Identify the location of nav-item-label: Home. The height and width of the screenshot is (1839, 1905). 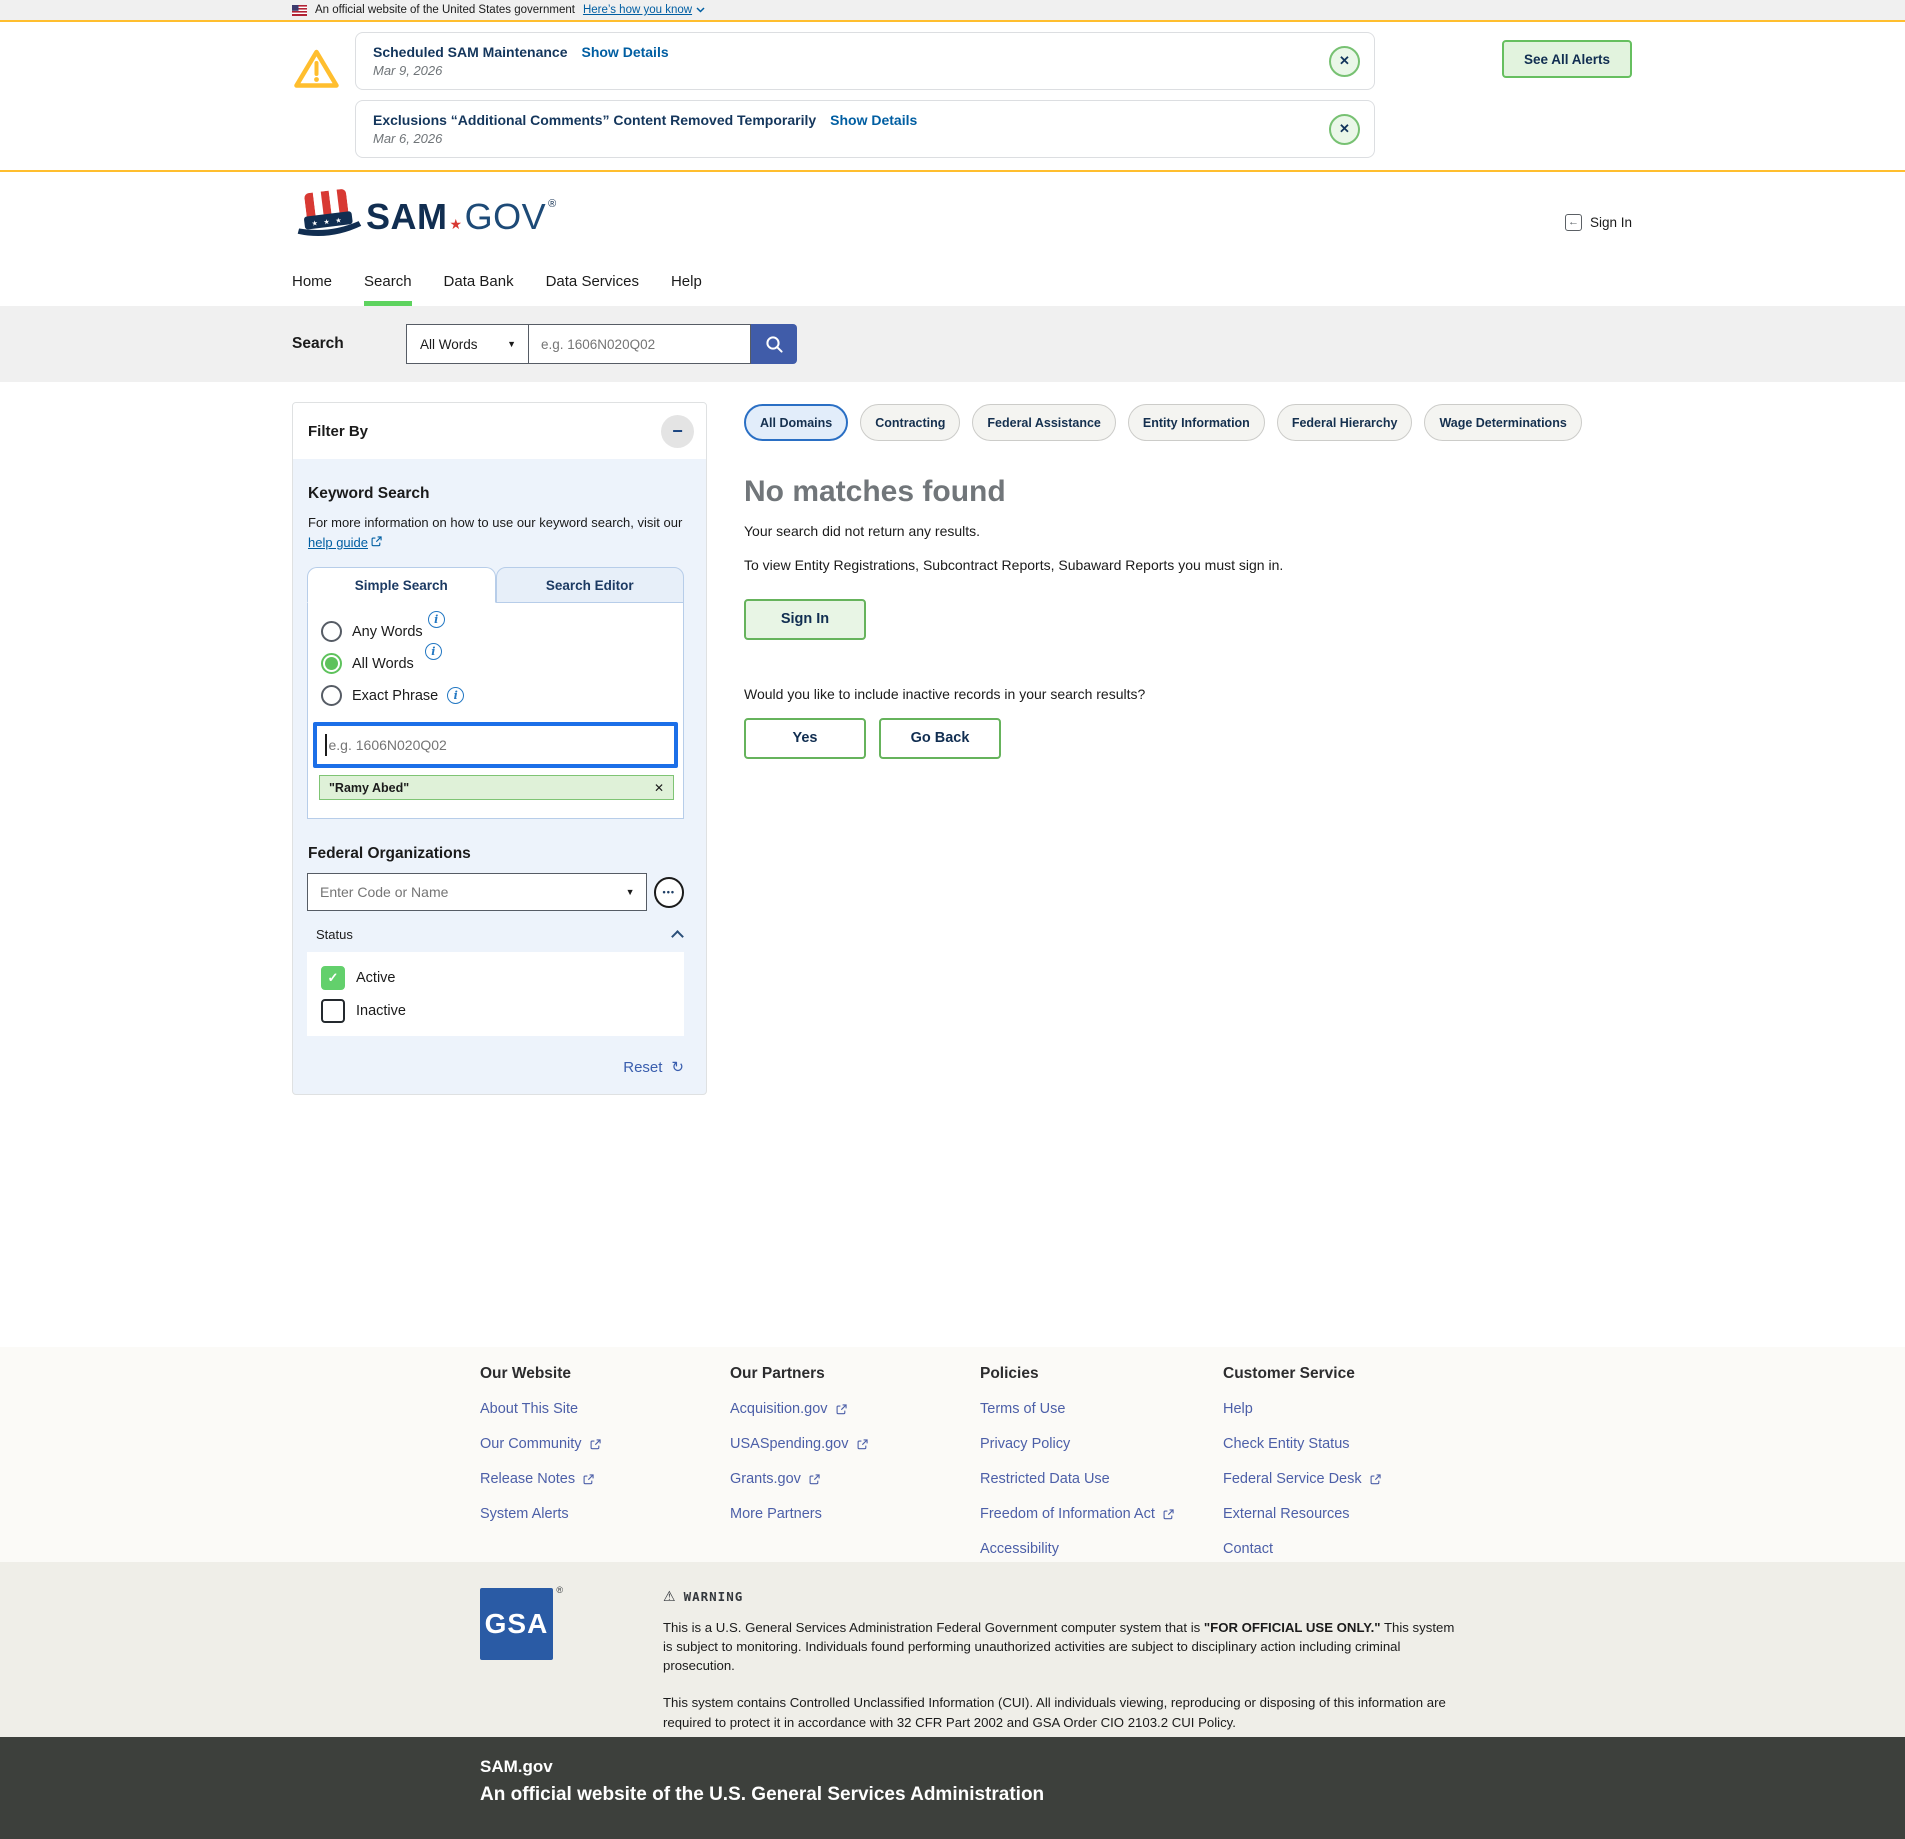
(312, 281).